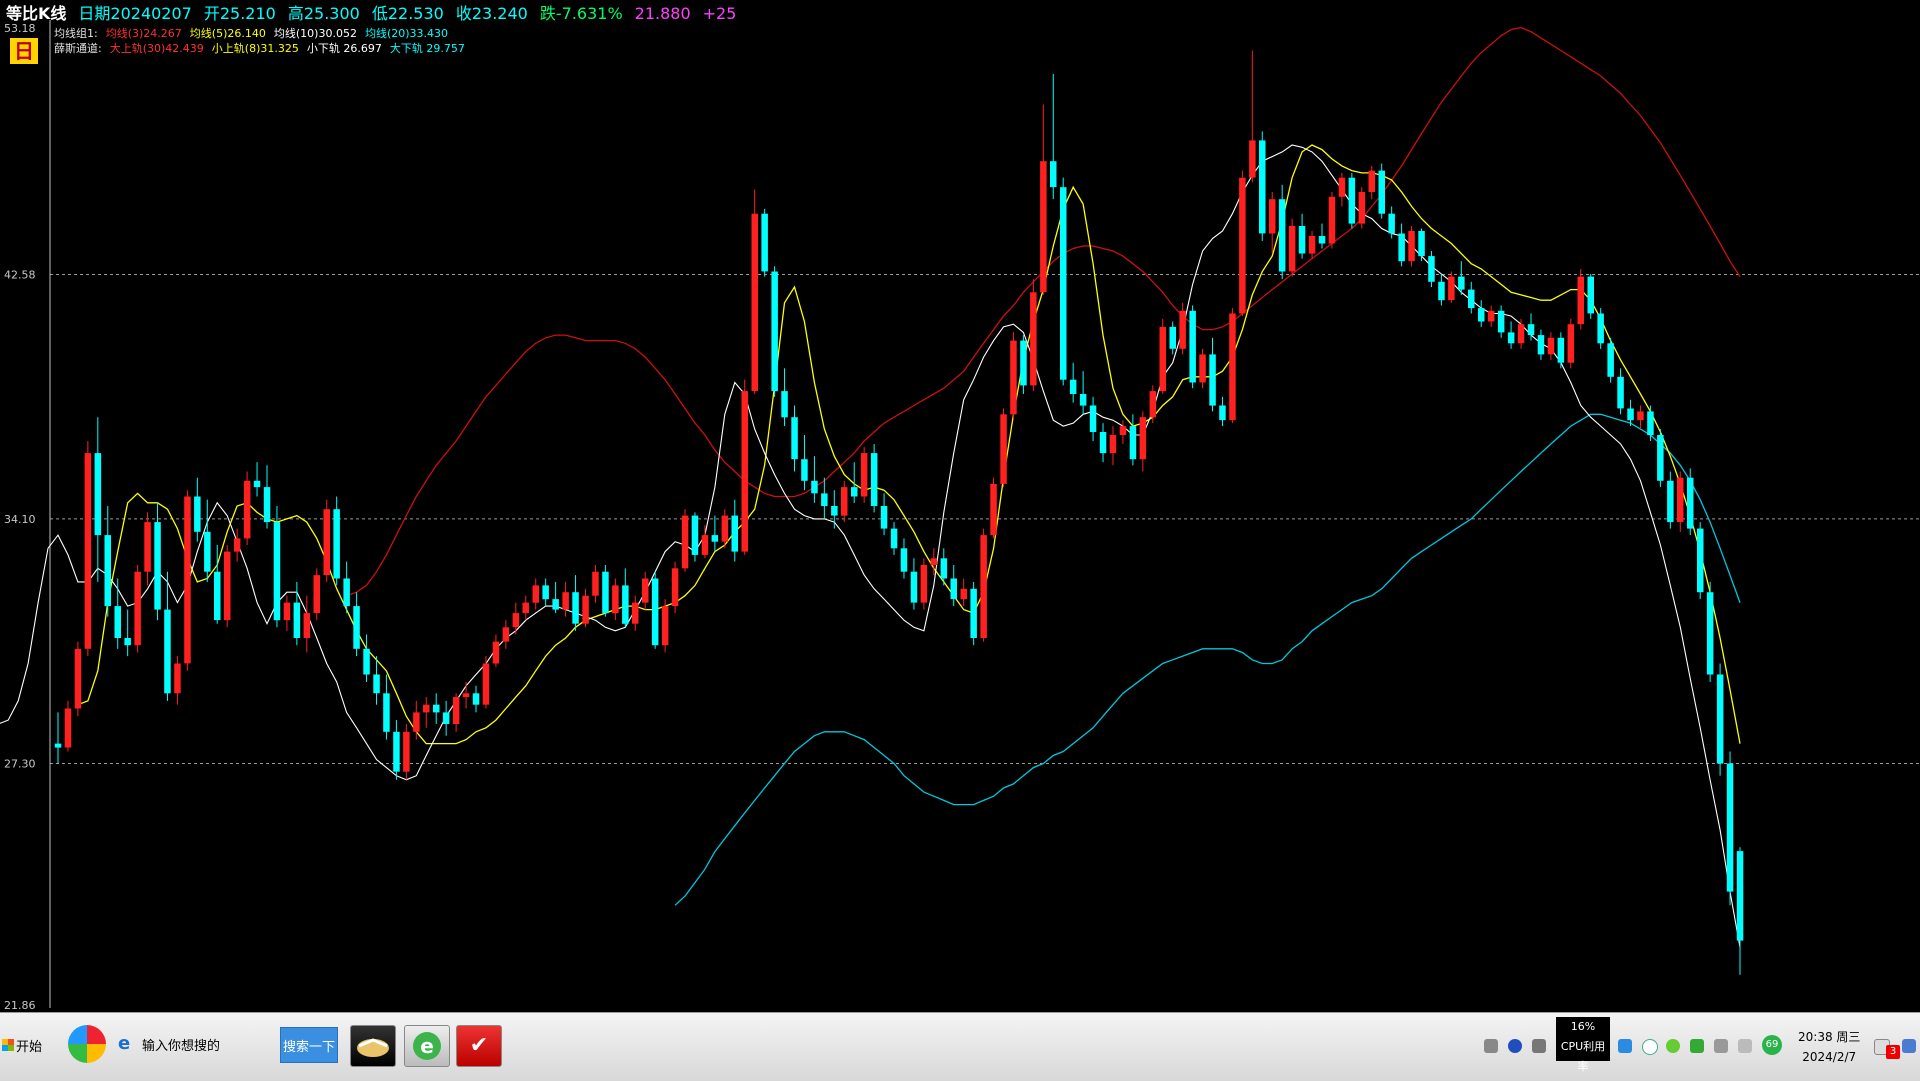  What do you see at coordinates (29, 1047) in the screenshot?
I see `start-label: 开始` at bounding box center [29, 1047].